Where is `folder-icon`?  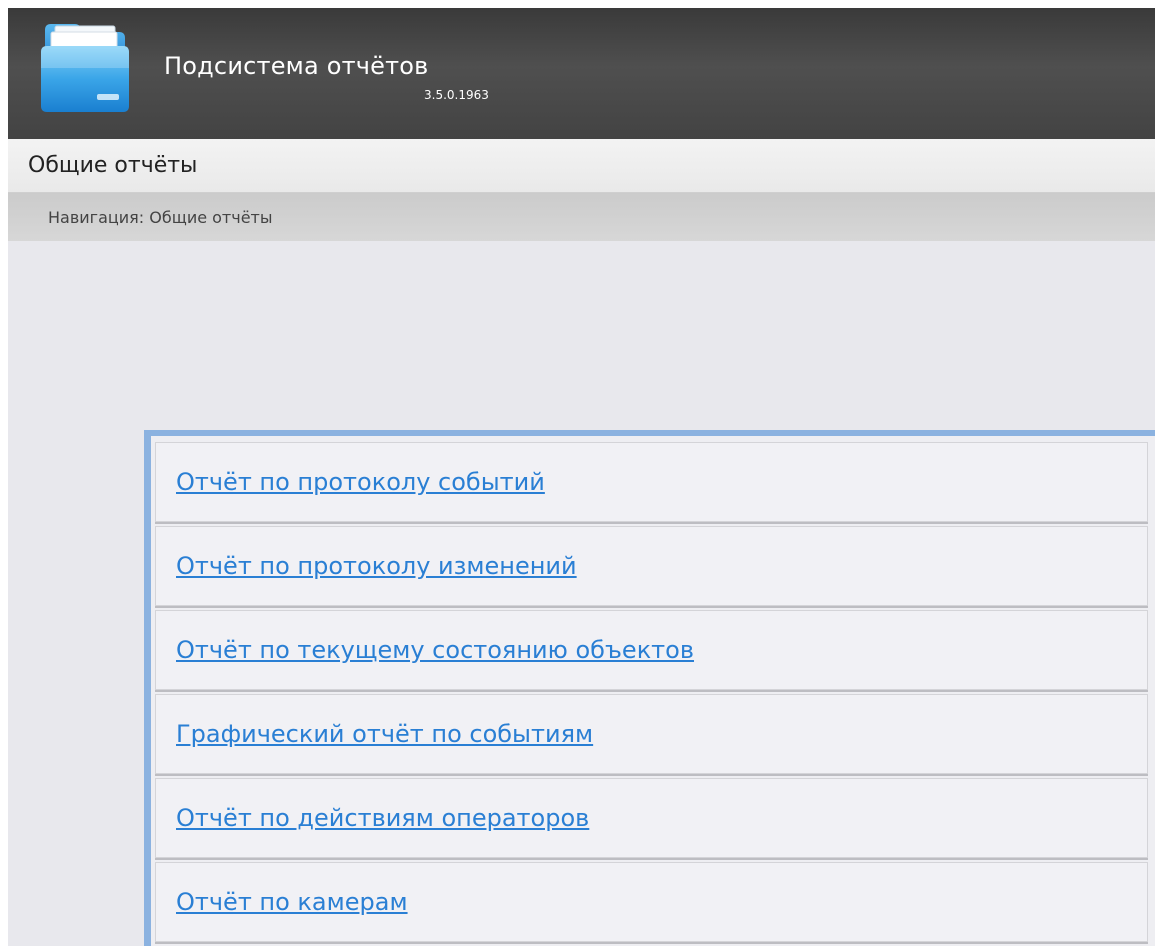
folder-icon is located at coordinates (85, 68).